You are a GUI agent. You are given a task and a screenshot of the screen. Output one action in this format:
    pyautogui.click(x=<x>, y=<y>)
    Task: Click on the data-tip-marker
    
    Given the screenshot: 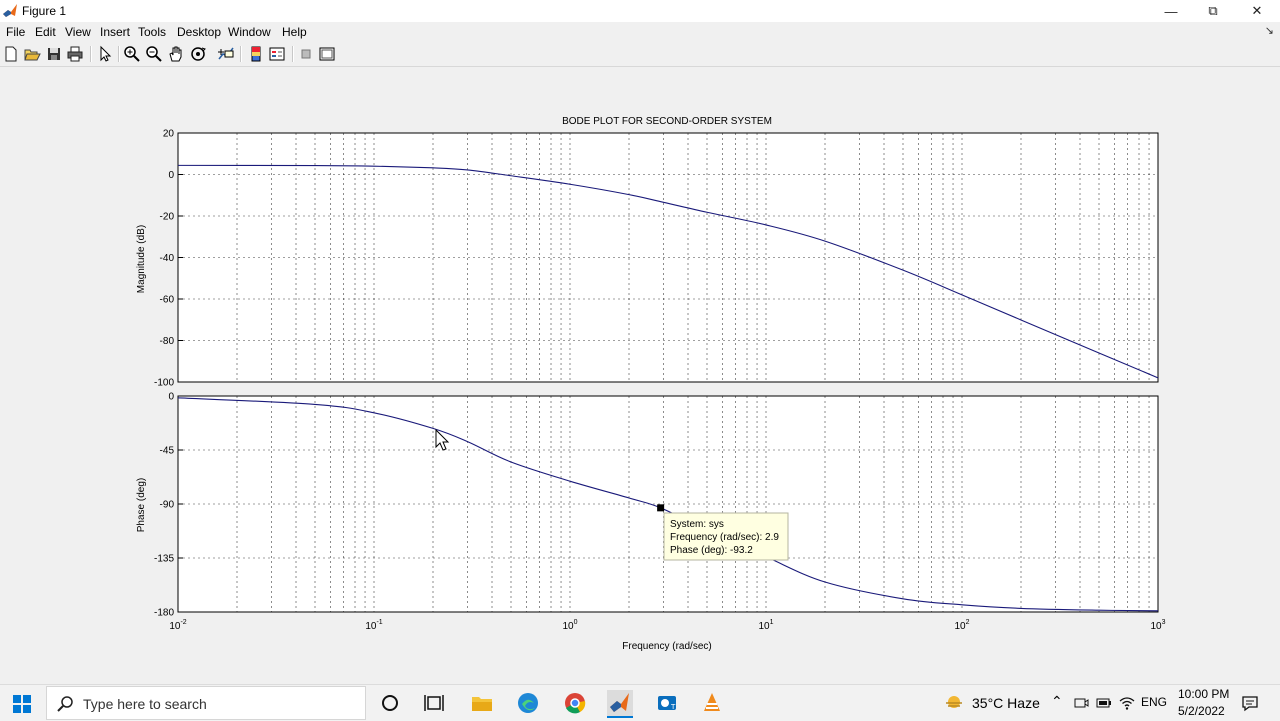 What is the action you would take?
    pyautogui.click(x=661, y=508)
    